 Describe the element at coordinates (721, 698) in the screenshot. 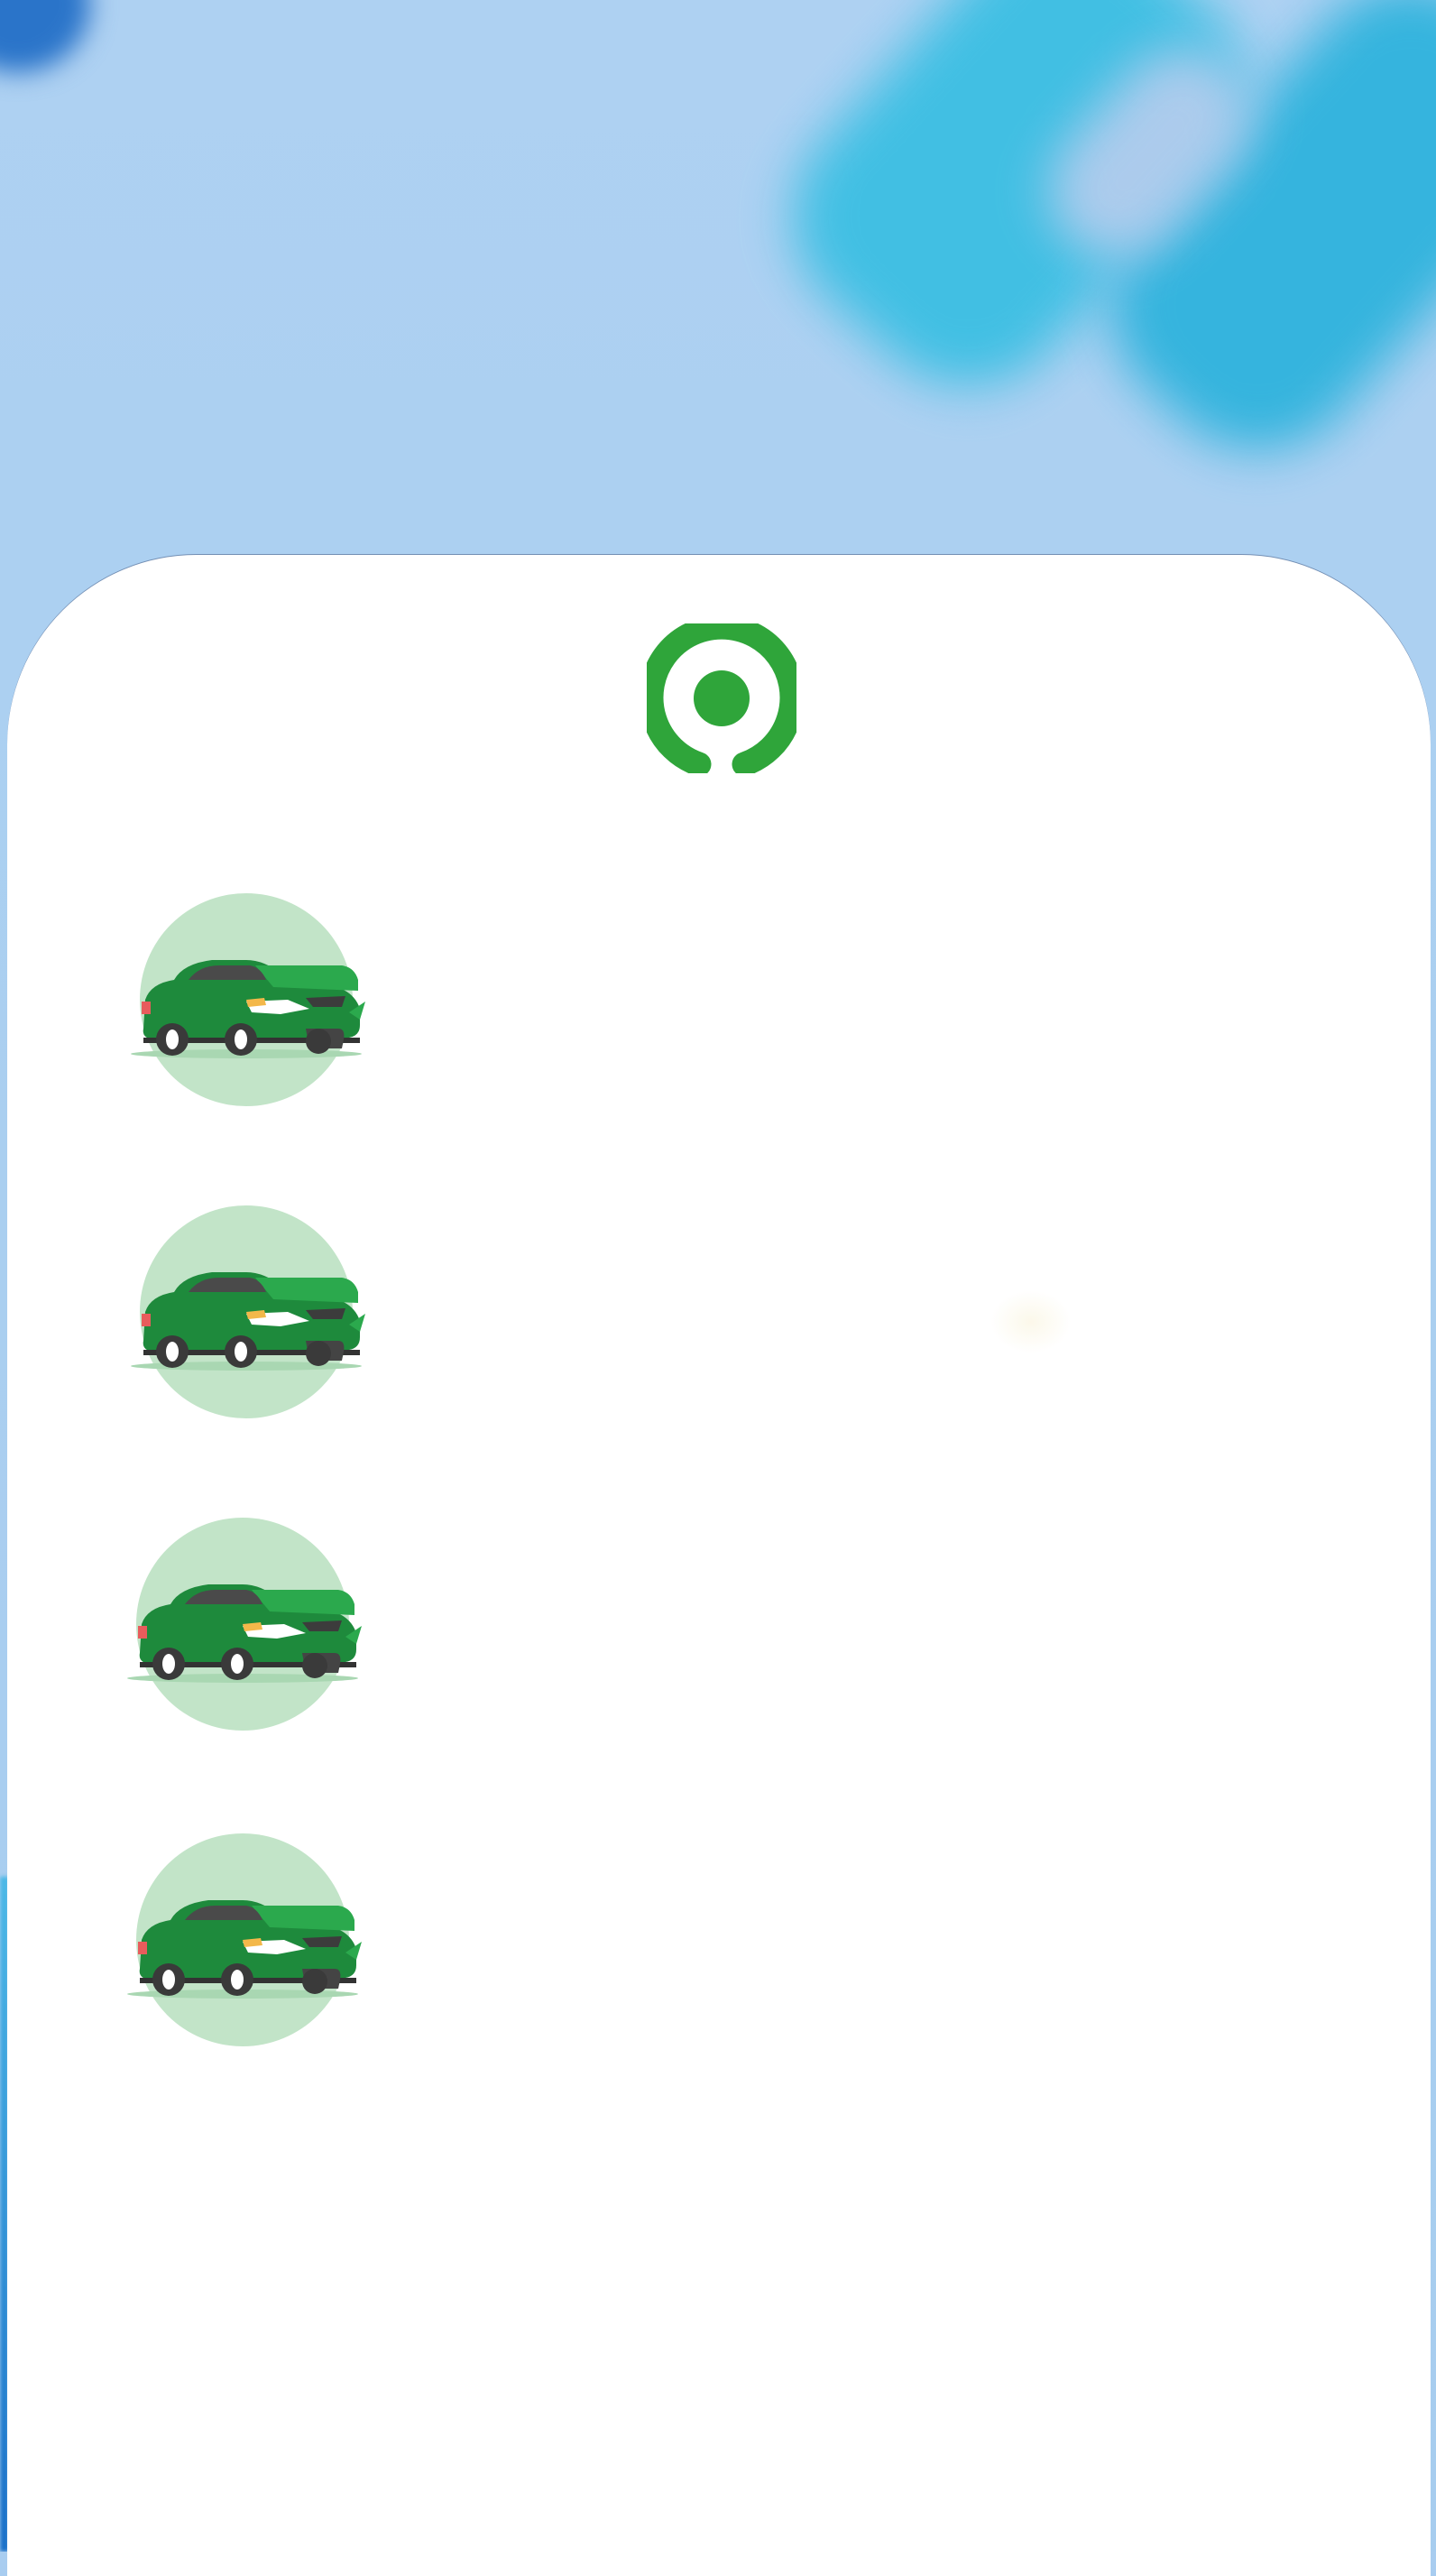

I see `gojek-logo-icon` at that location.